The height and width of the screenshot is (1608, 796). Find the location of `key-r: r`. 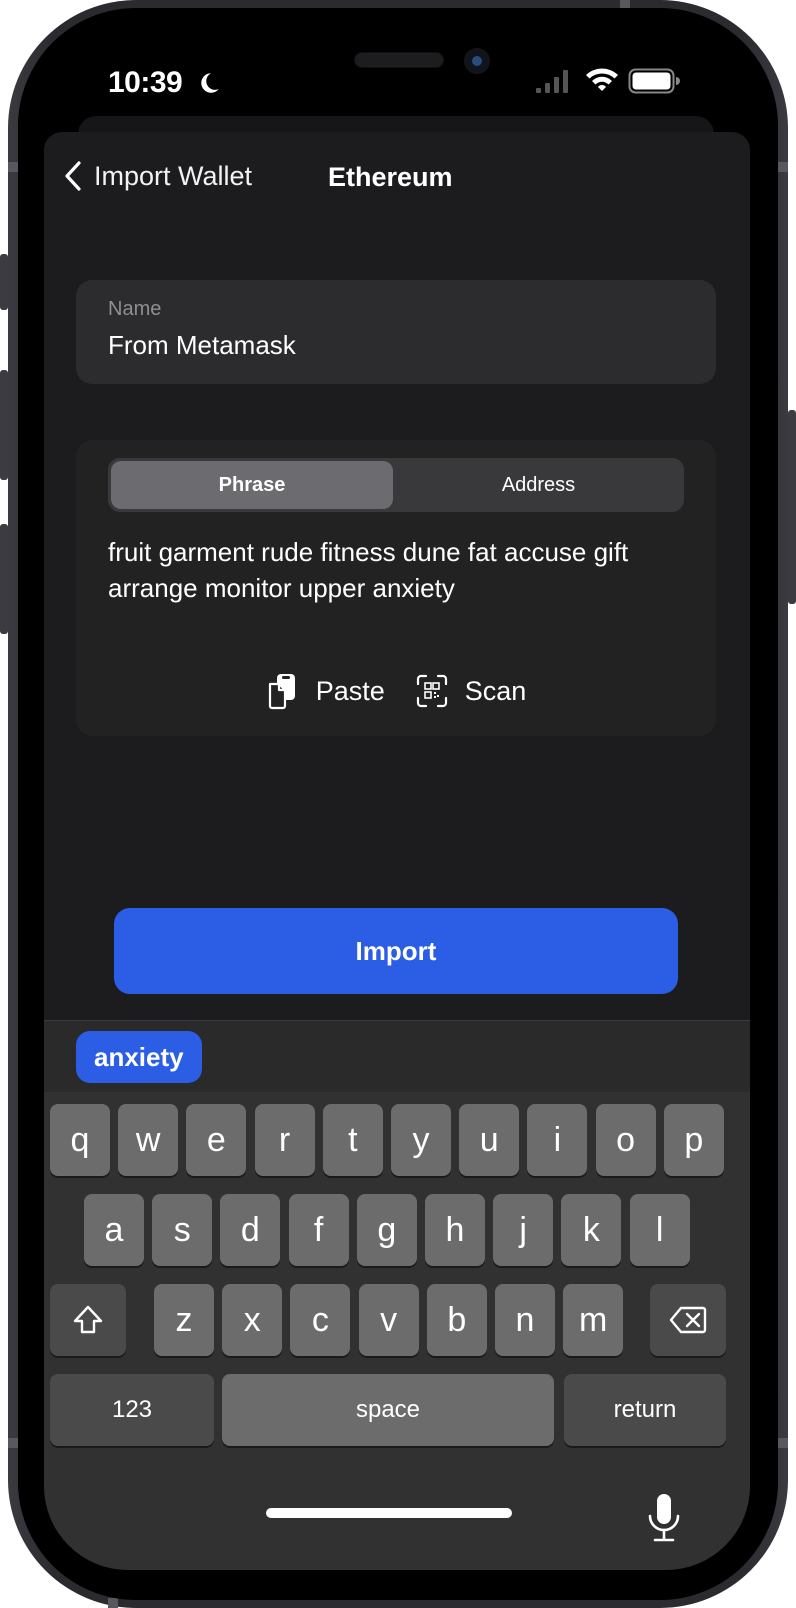

key-r: r is located at coordinates (284, 1140).